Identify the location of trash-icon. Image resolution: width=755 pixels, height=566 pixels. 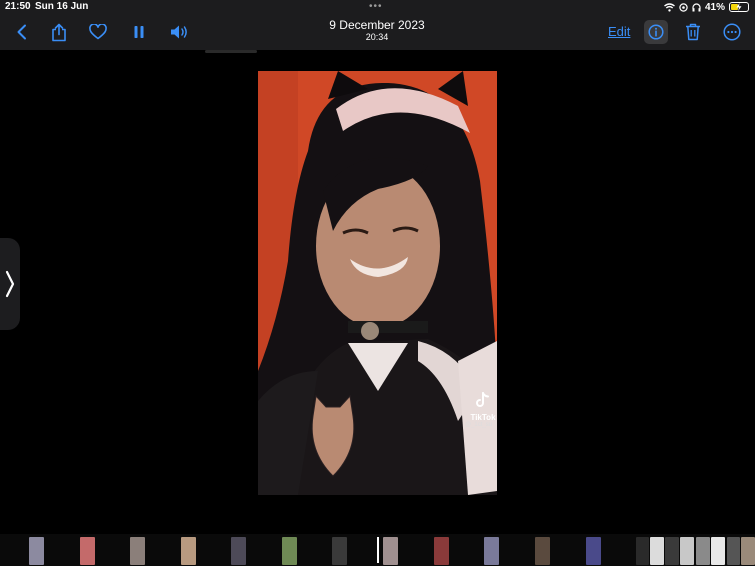
(693, 32).